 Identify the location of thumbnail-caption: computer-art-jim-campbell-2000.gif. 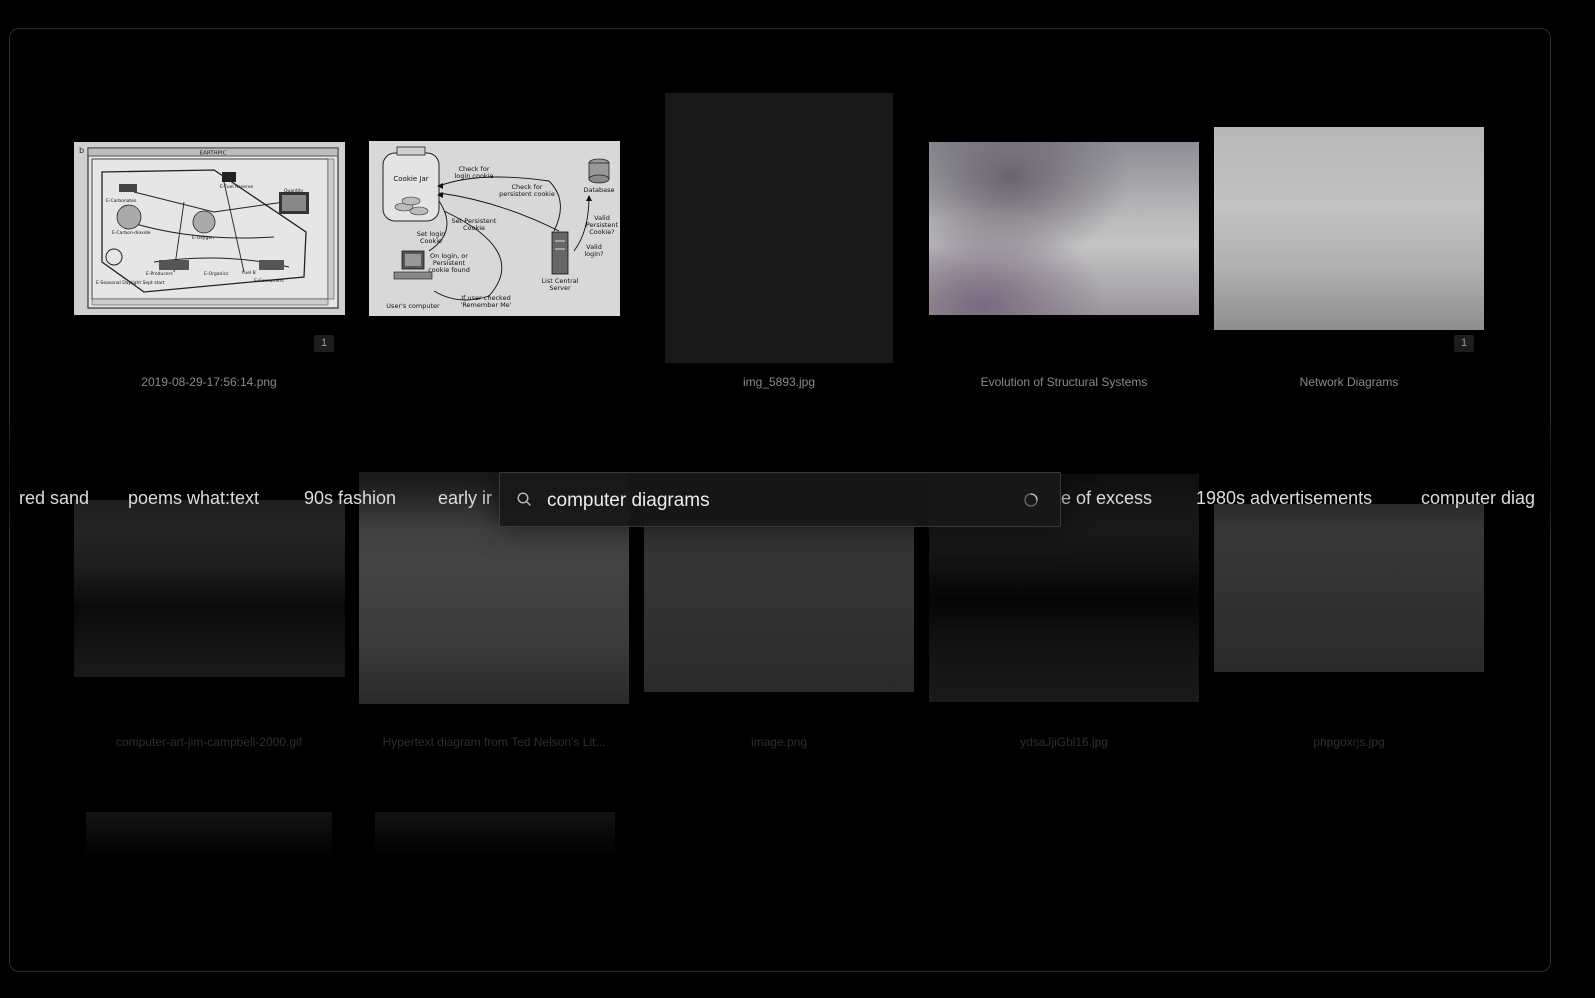
(209, 742).